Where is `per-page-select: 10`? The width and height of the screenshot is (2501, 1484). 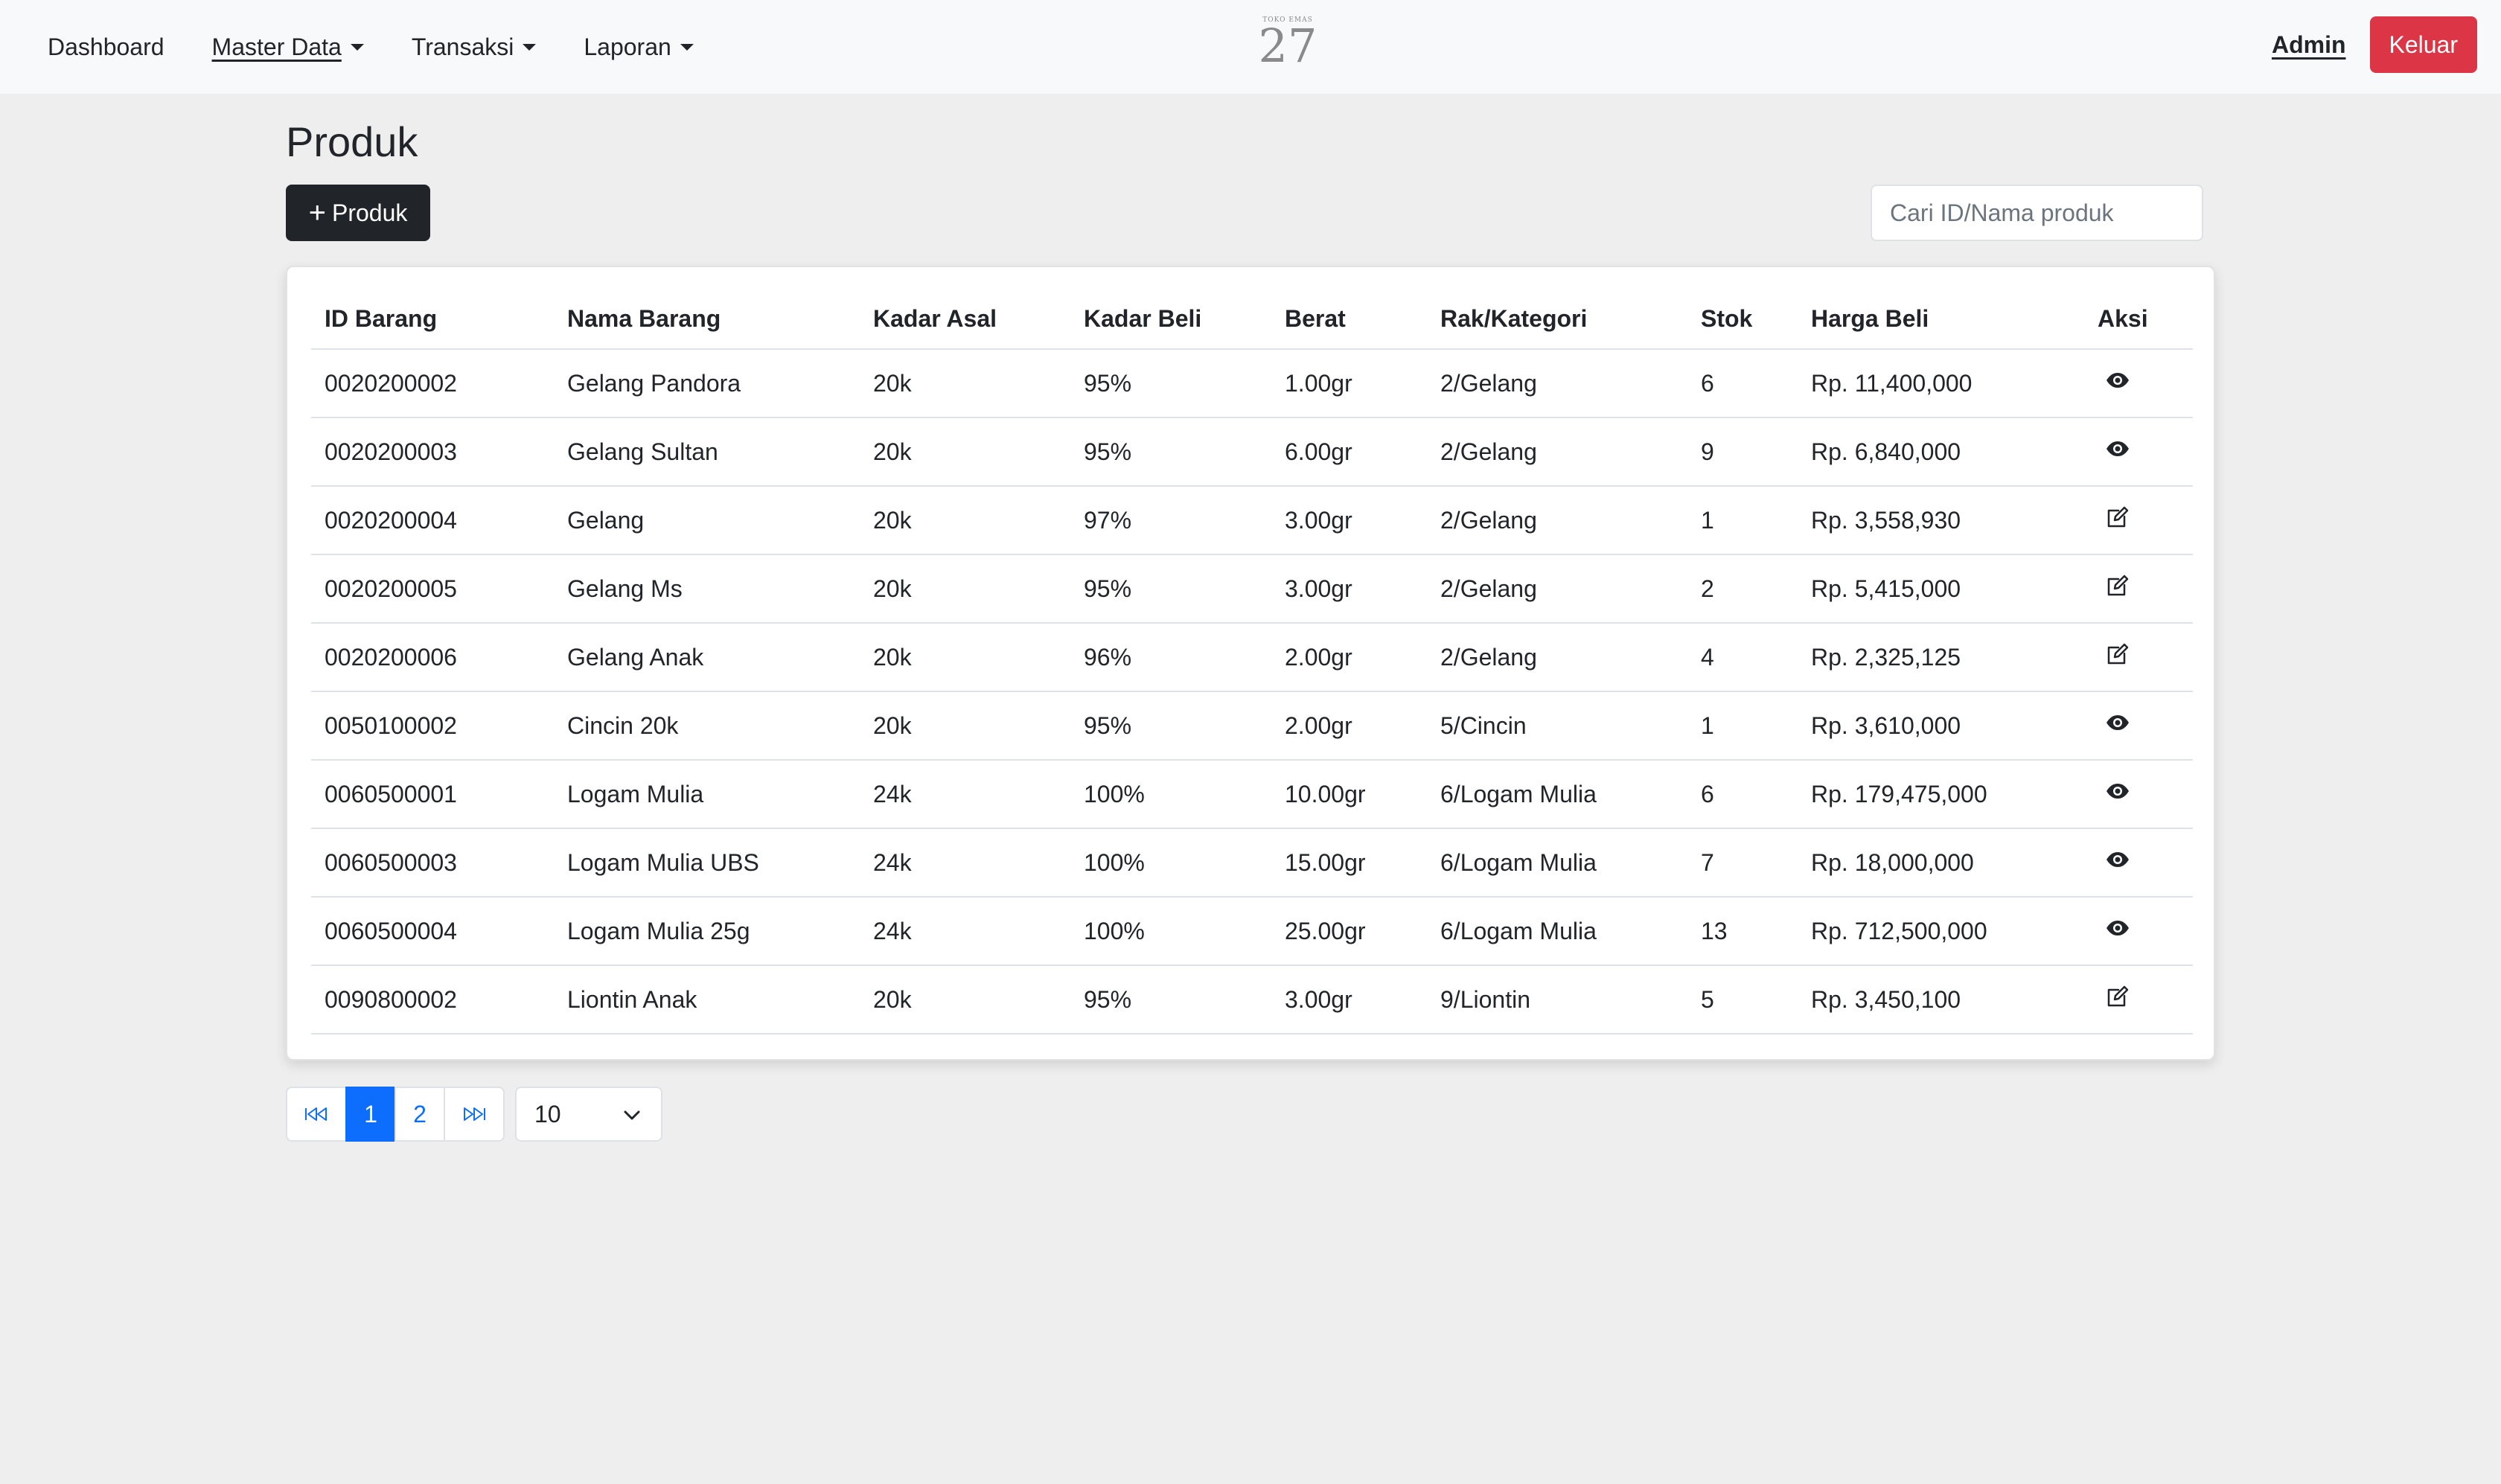 per-page-select: 10 is located at coordinates (588, 1114).